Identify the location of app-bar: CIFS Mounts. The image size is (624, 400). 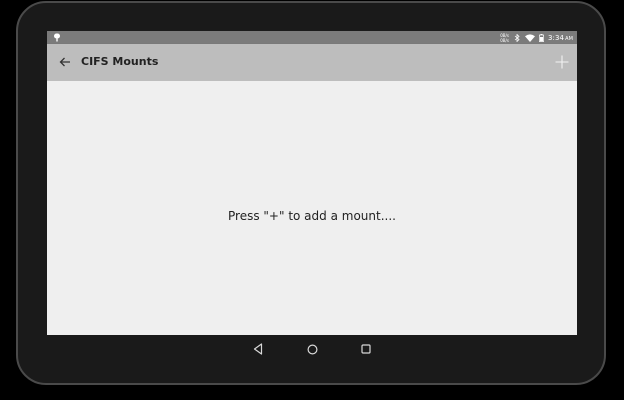
(312, 62).